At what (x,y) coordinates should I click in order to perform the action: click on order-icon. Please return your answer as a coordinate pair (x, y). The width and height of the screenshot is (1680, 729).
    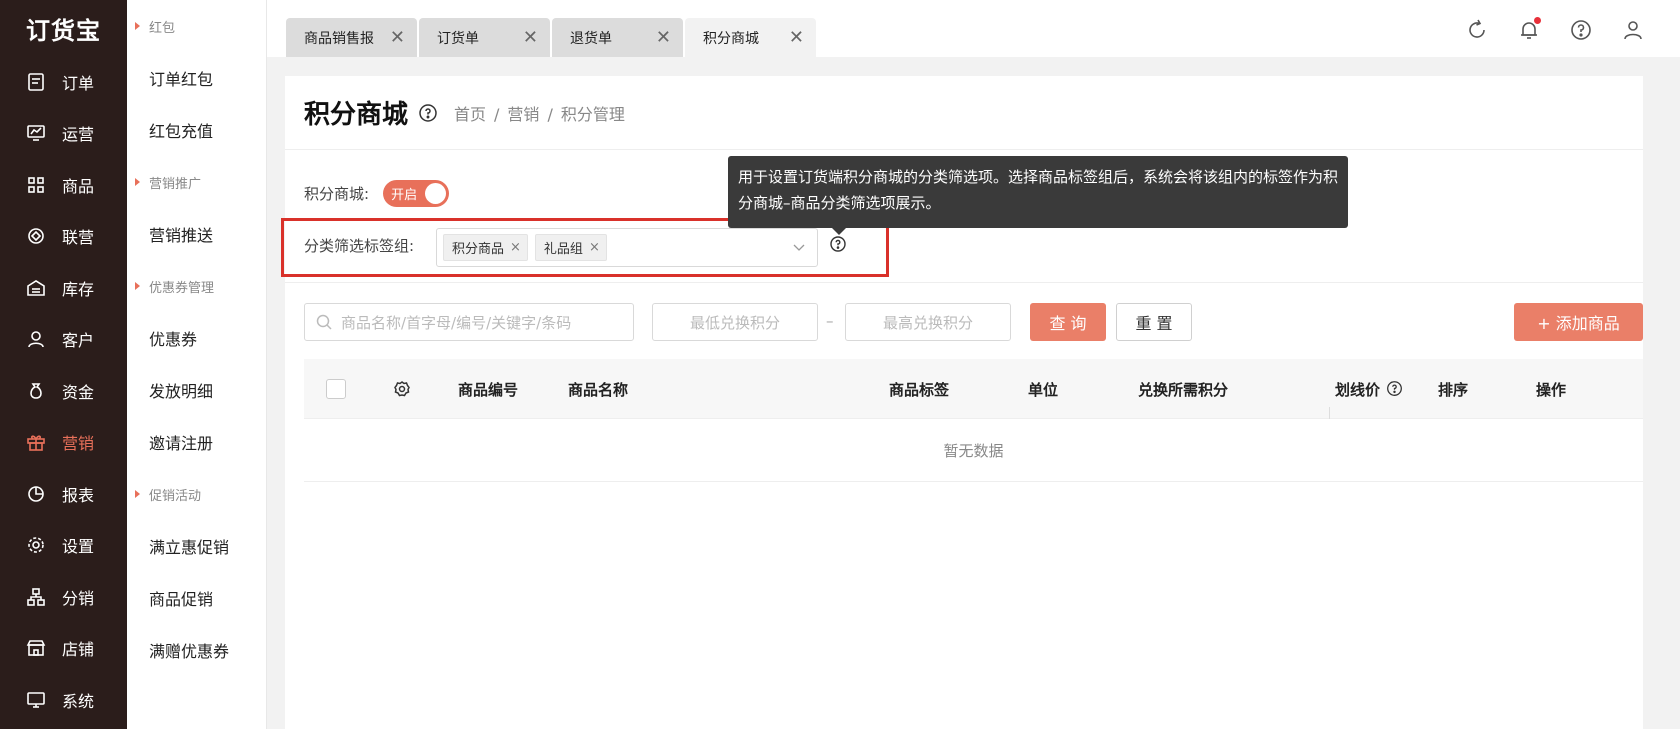
    Looking at the image, I should click on (36, 82).